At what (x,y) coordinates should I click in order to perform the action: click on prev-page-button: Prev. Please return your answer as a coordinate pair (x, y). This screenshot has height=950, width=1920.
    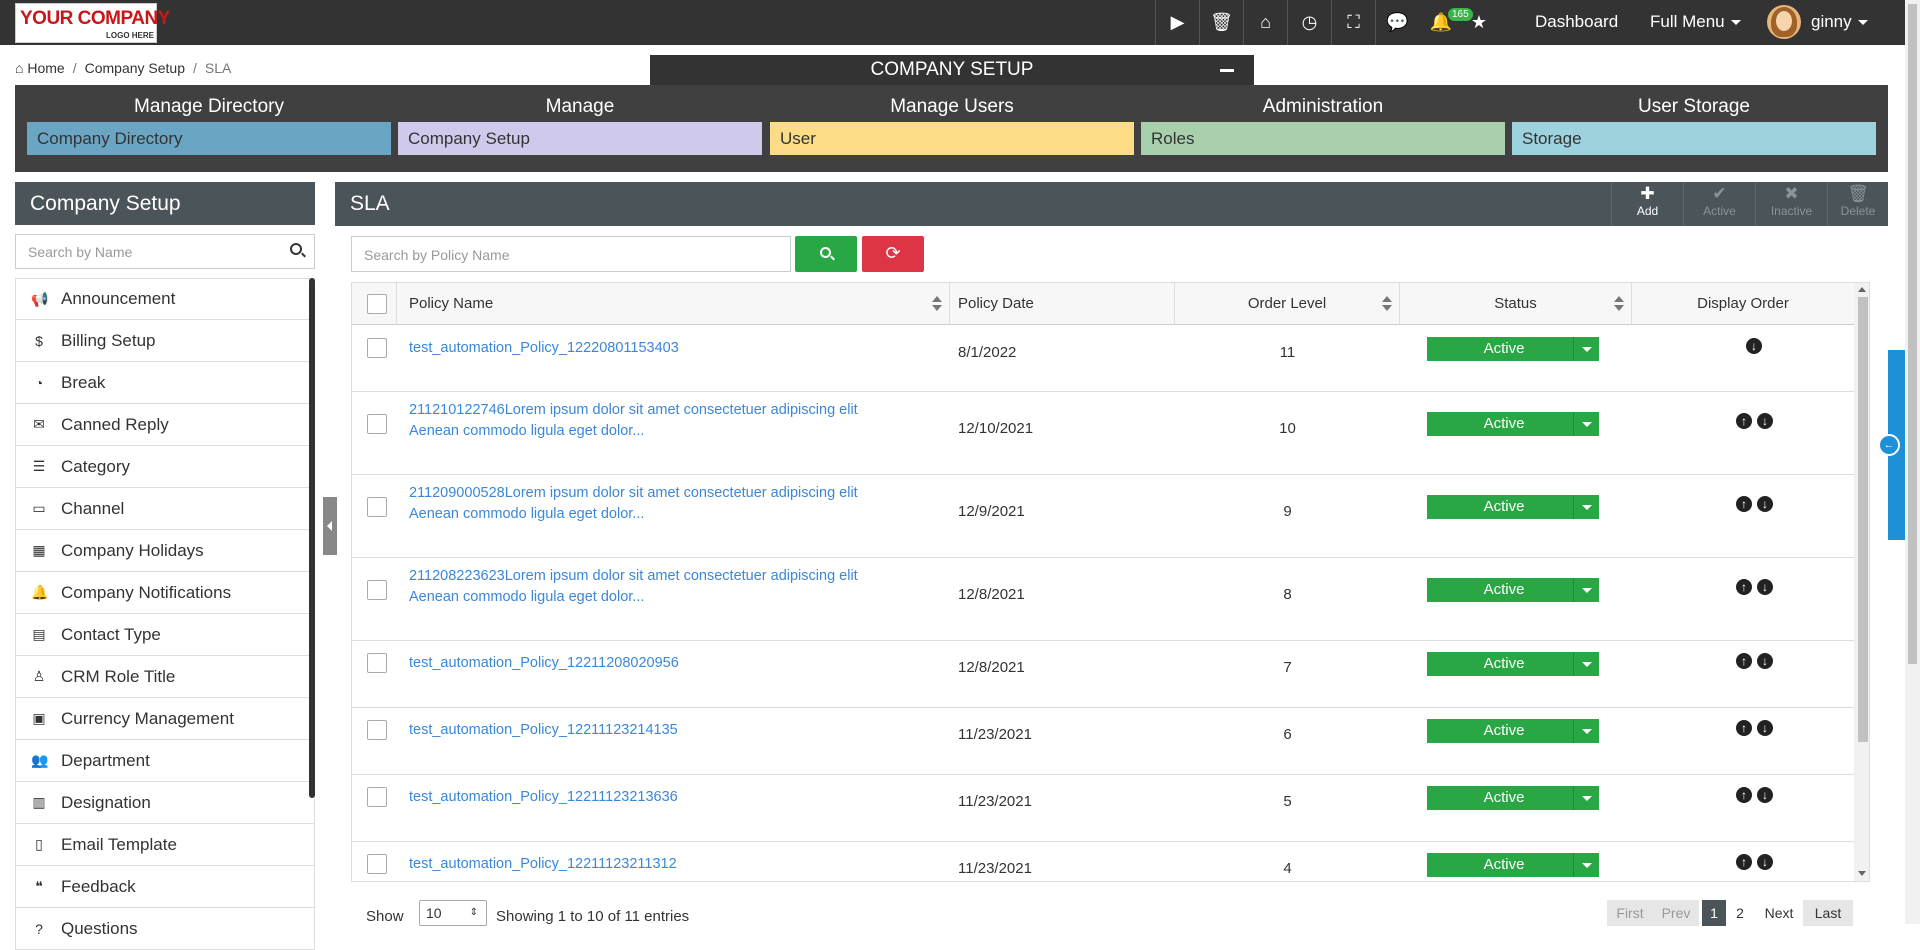
    Looking at the image, I should click on (1676, 913).